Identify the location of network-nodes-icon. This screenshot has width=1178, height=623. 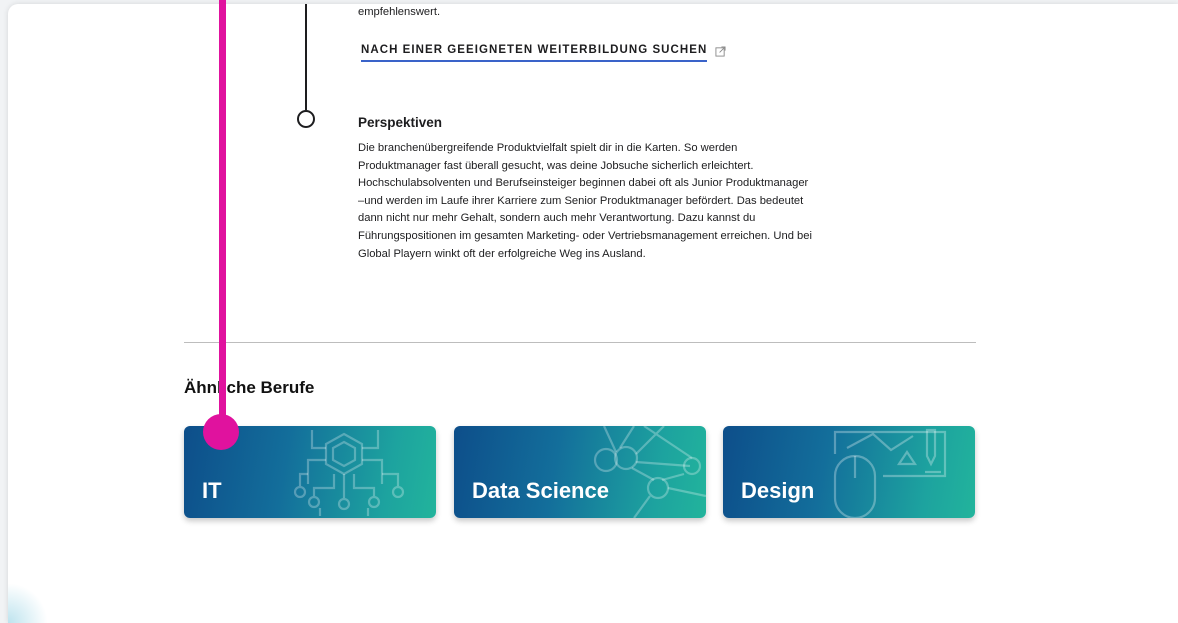
(649, 472).